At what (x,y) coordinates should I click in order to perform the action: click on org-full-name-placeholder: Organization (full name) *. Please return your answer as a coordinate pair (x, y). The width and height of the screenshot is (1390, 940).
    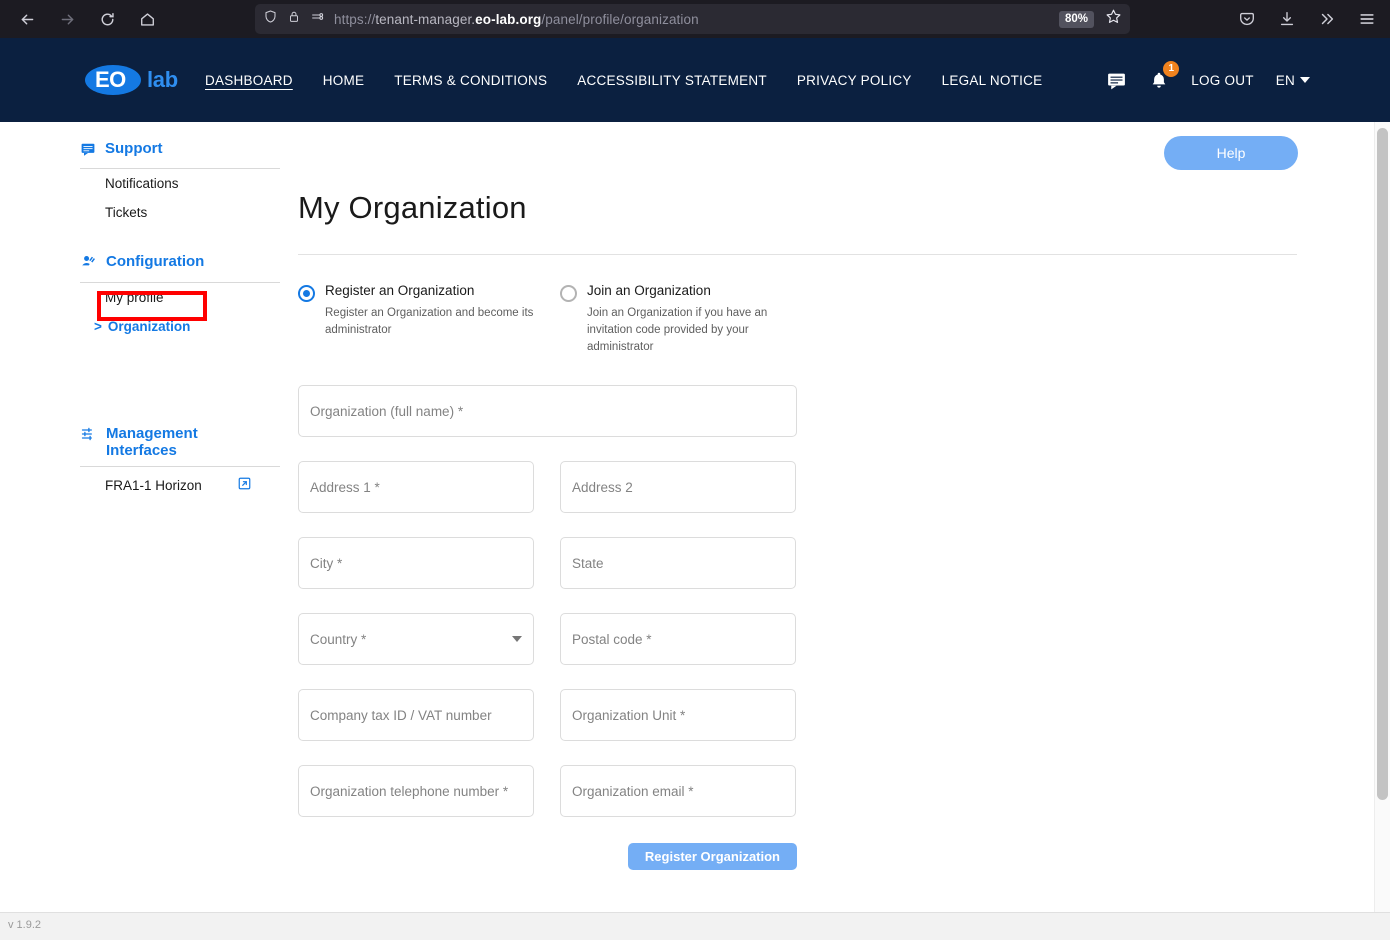
    Looking at the image, I should click on (387, 411).